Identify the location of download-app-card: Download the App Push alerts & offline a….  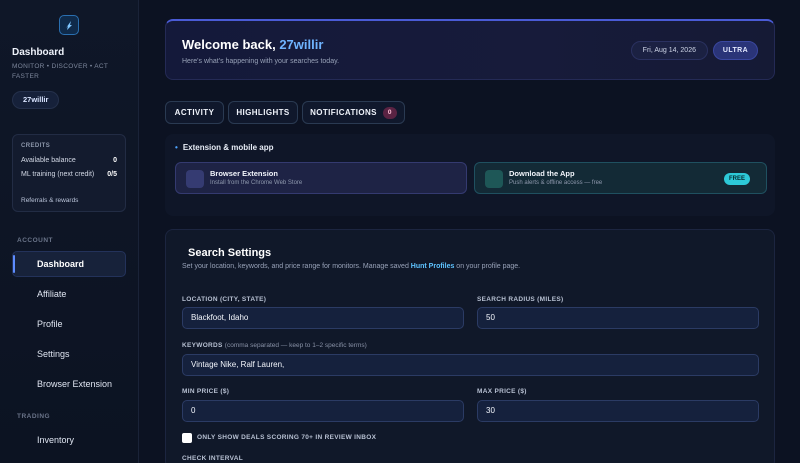
(620, 178).